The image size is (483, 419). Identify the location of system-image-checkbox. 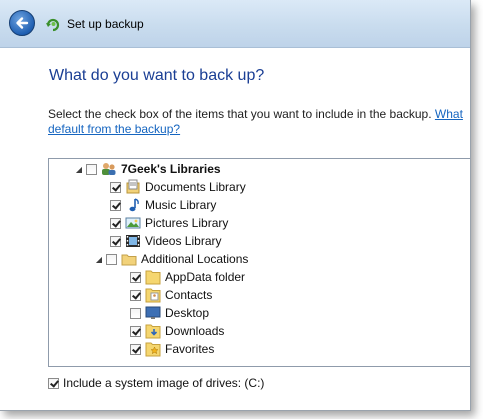
(53, 383).